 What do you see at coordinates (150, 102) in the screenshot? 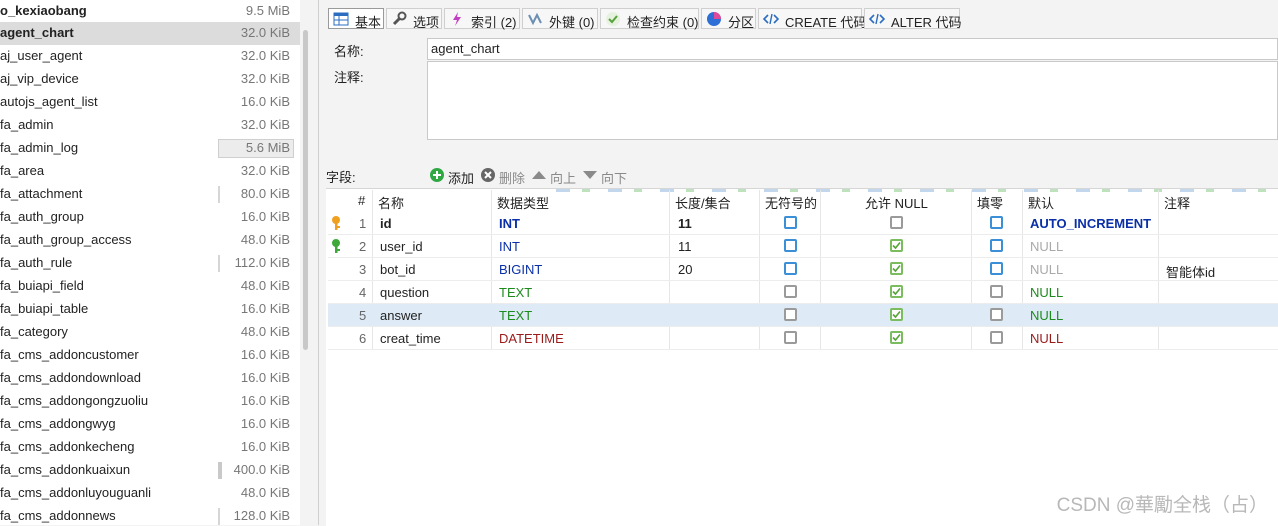
I see `table-list-item: autojs_agent_list 16.0 KiB` at bounding box center [150, 102].